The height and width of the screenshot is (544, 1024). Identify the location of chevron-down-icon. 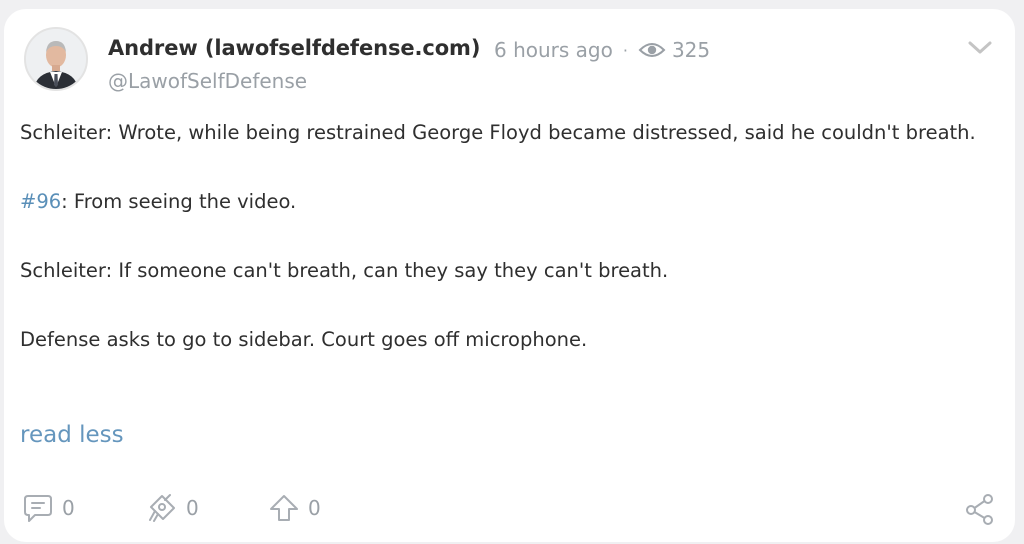
(980, 47).